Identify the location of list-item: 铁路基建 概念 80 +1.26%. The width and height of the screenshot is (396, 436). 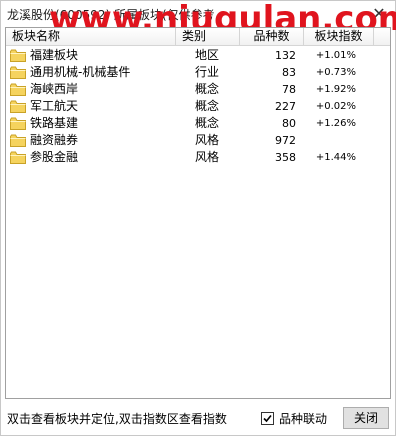
(198, 123).